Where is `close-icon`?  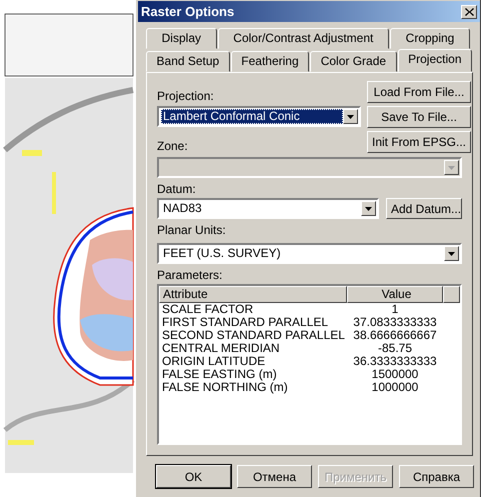
close-icon is located at coordinates (469, 12).